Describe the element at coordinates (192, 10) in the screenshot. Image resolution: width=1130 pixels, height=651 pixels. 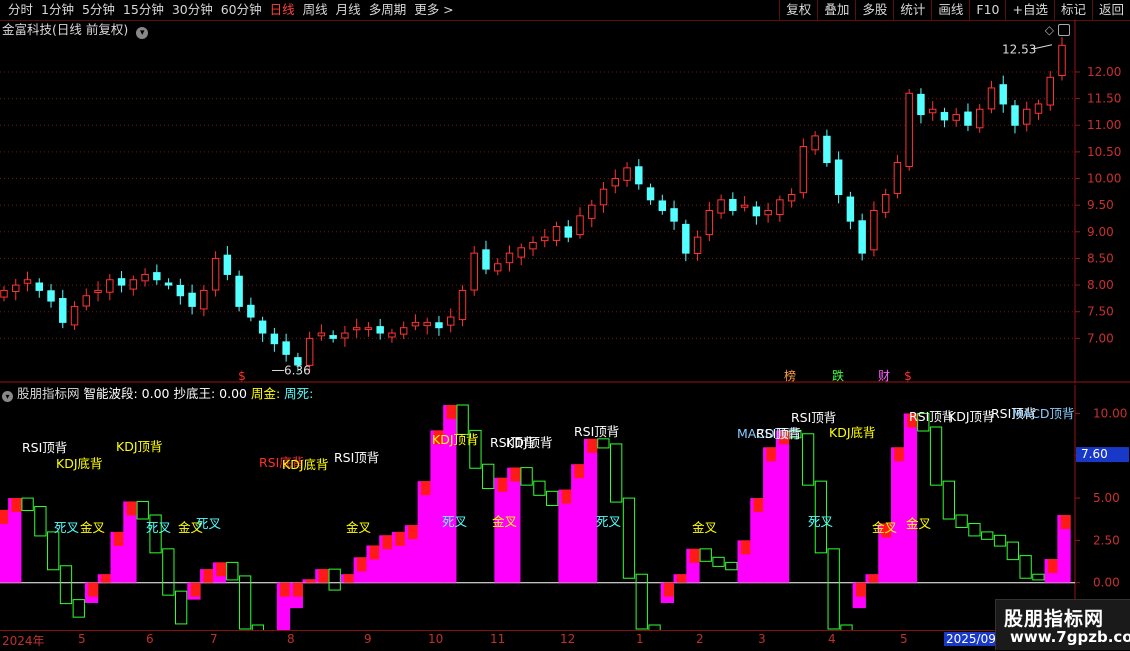
I see `period-tab-4: 30分钟` at that location.